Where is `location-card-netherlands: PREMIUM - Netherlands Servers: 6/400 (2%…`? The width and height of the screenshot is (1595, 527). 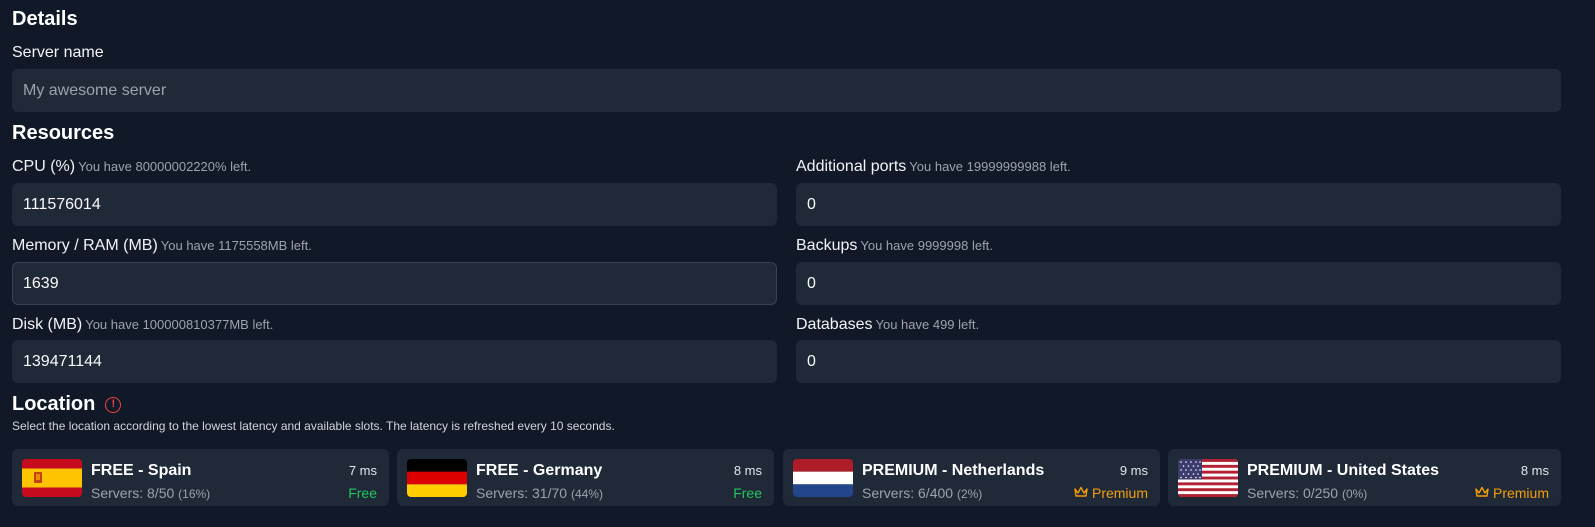 location-card-netherlands: PREMIUM - Netherlands Servers: 6/400 (2%… is located at coordinates (971, 477).